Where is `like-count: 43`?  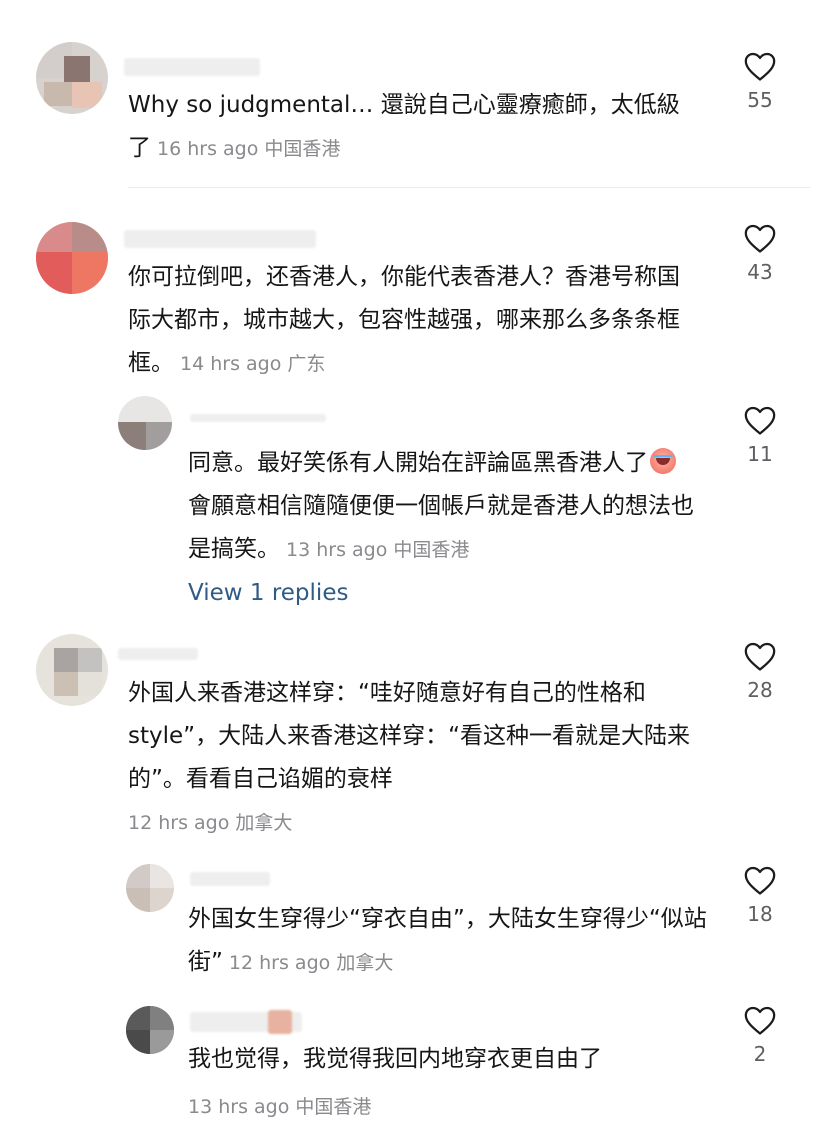 like-count: 43 is located at coordinates (760, 272).